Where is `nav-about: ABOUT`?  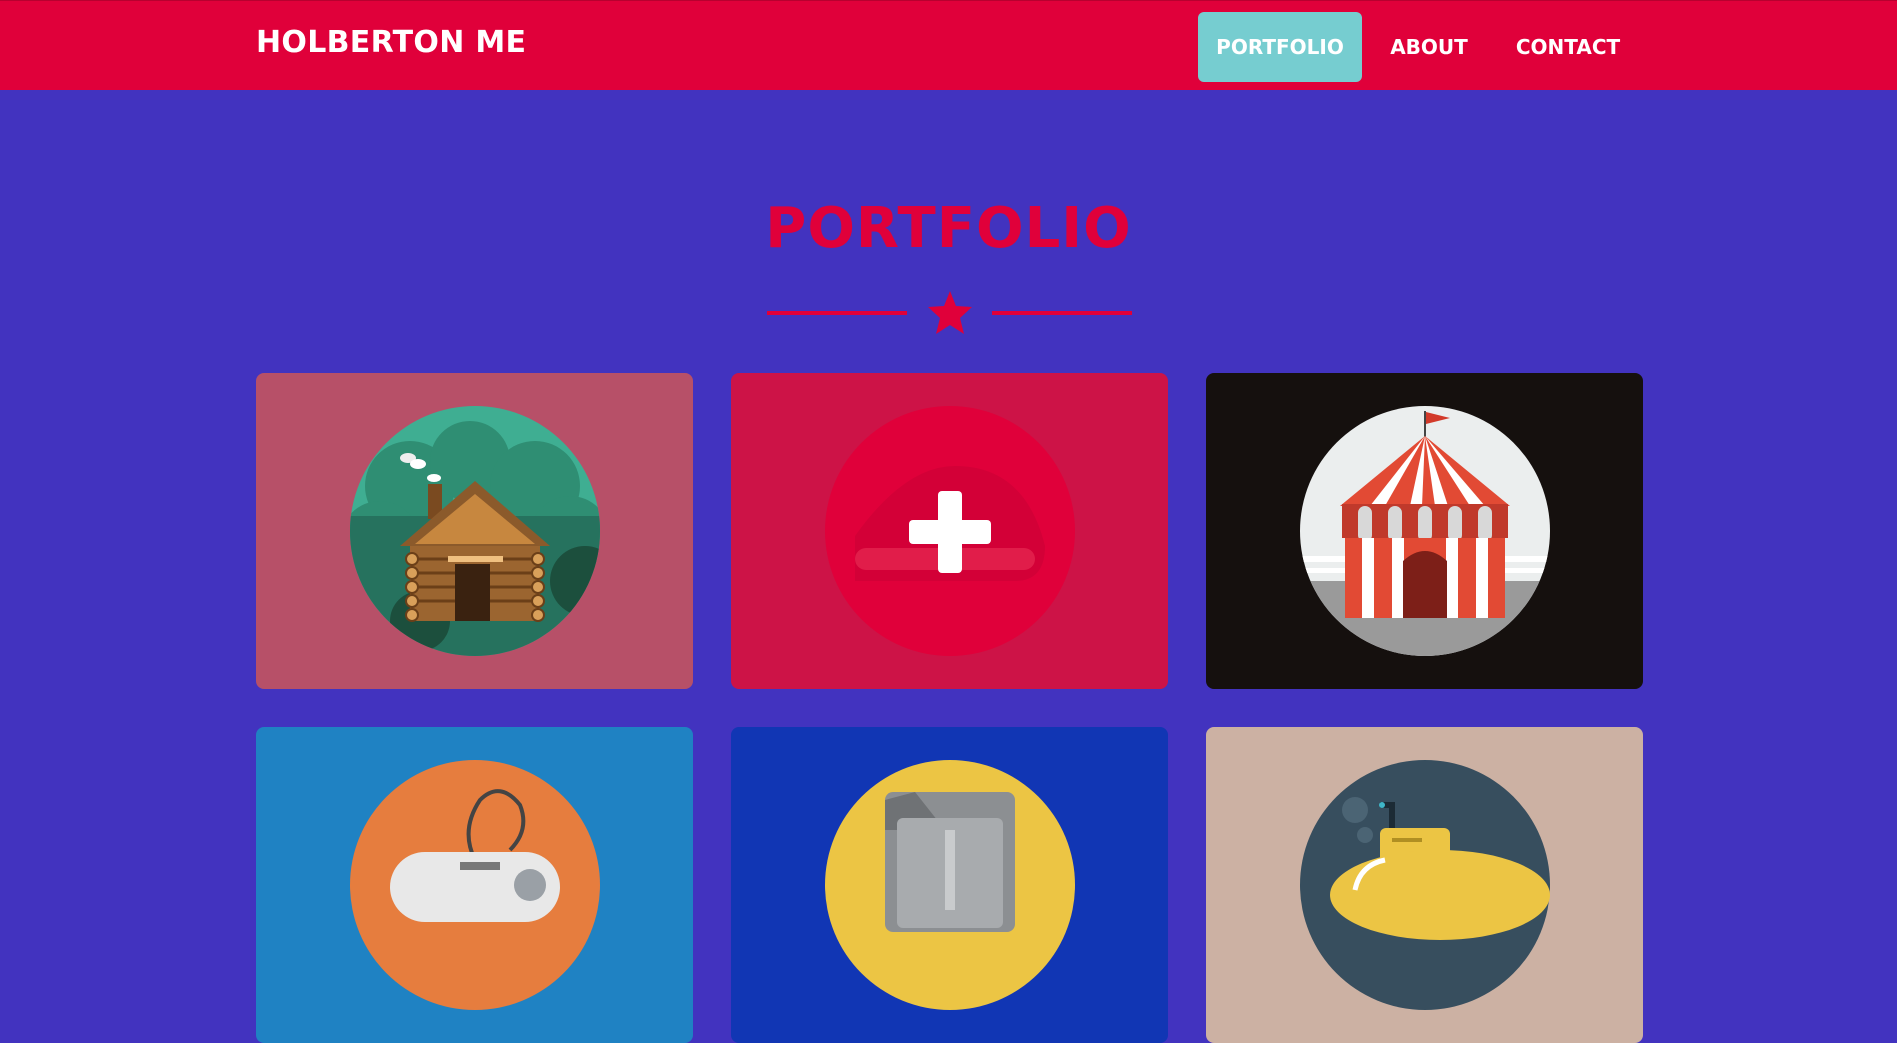
nav-about: ABOUT is located at coordinates (1429, 47).